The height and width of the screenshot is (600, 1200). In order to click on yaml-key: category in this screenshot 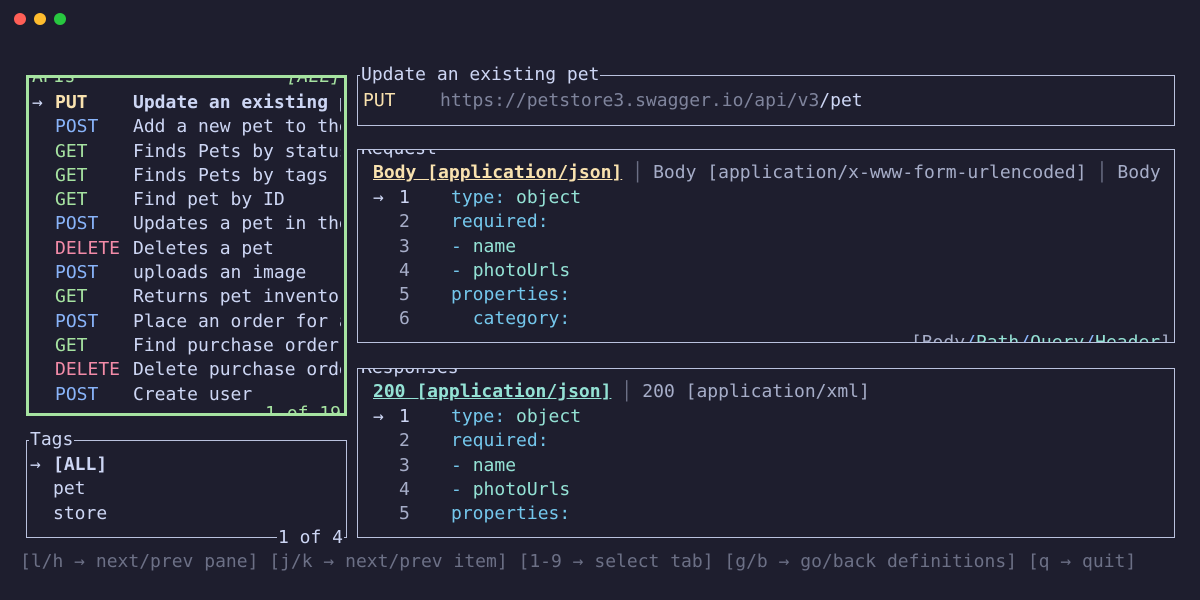, I will do `click(516, 319)`.